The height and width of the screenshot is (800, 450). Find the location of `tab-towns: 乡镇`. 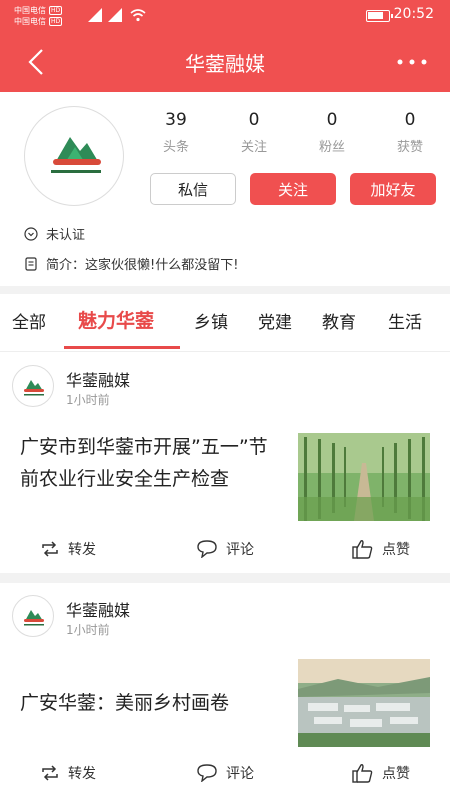

tab-towns: 乡镇 is located at coordinates (211, 320).